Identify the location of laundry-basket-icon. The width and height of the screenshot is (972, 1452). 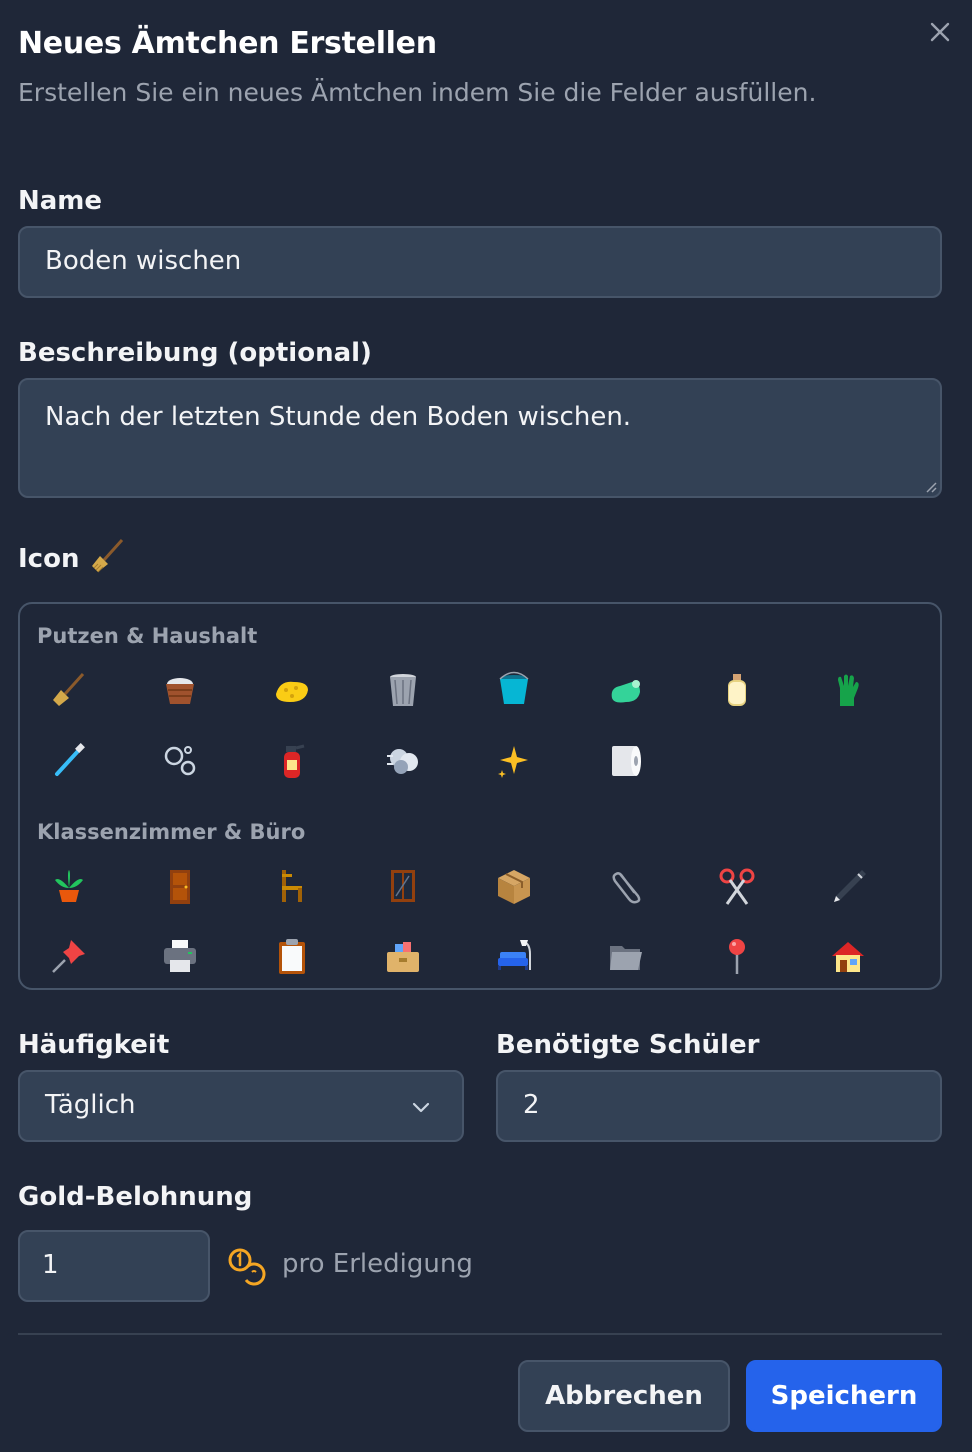
(180, 690).